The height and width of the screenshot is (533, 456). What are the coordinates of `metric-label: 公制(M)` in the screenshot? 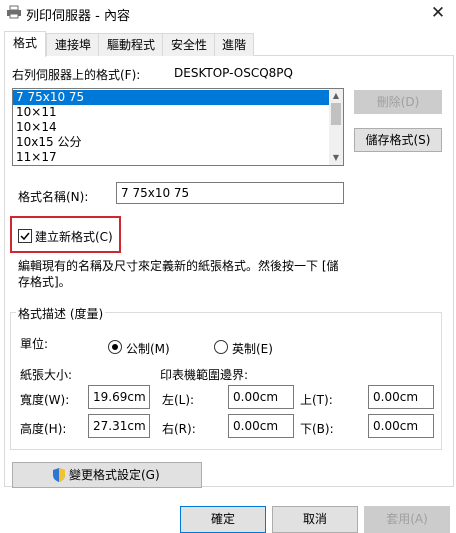 It's located at (148, 348).